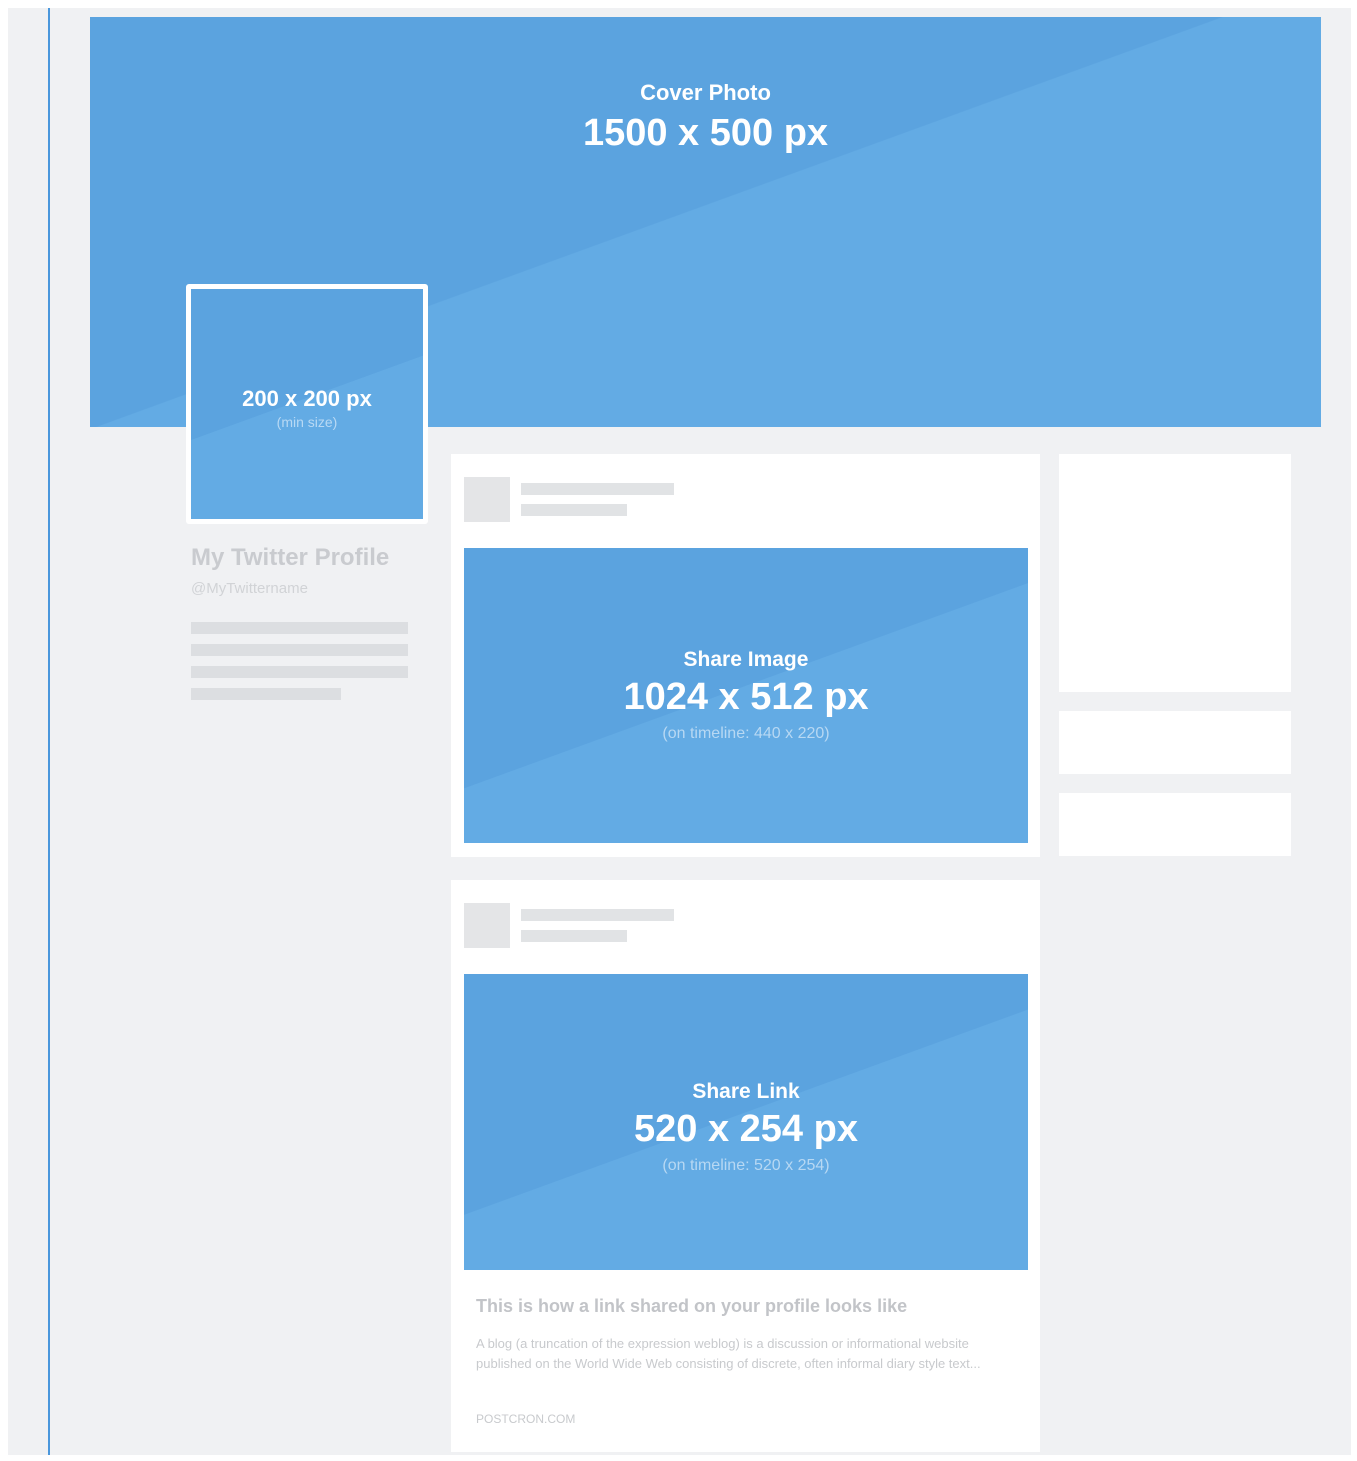 This screenshot has height=1461, width=1357. I want to click on avatar-image: 200 x 200 px (min size), so click(307, 404).